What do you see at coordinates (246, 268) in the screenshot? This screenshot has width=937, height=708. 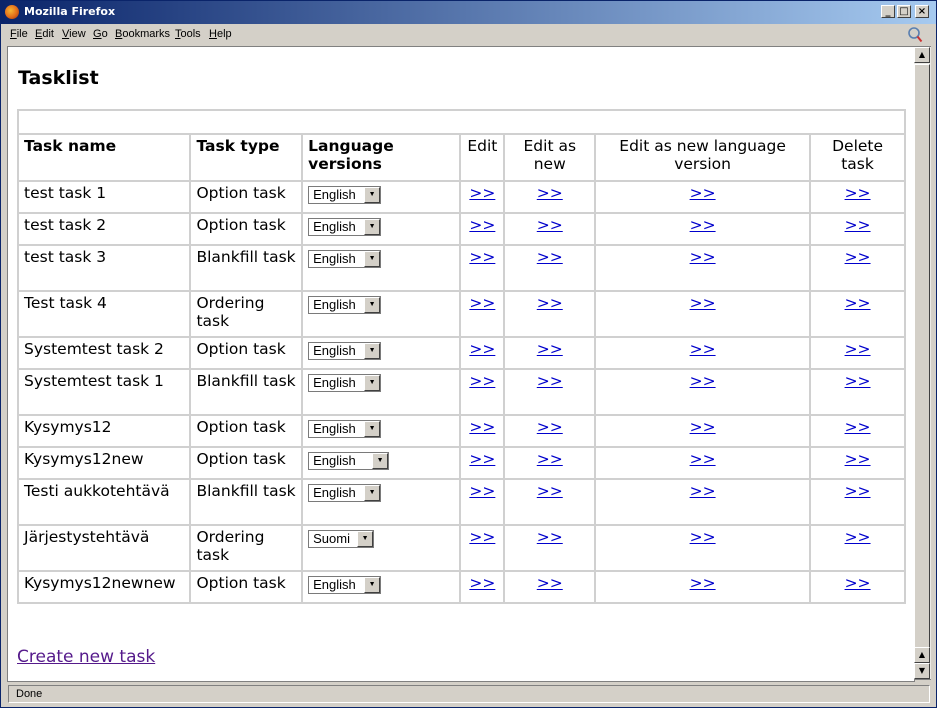 I see `task-type-cell: Blankfill task` at bounding box center [246, 268].